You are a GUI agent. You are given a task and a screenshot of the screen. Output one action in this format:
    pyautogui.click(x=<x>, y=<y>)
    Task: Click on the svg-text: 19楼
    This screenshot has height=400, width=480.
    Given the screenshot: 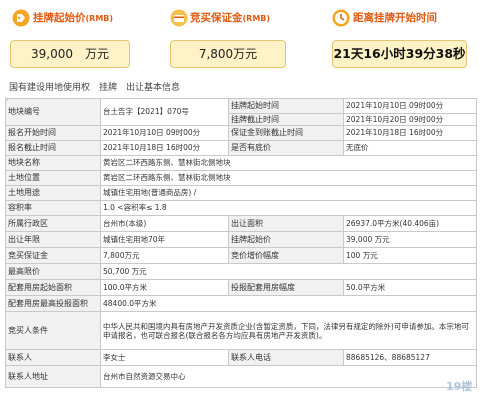 What is the action you would take?
    pyautogui.click(x=459, y=386)
    